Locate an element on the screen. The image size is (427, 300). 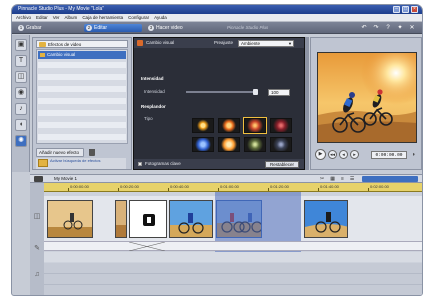
tab-capture: 1 Grabar is located at coordinates (31, 28).